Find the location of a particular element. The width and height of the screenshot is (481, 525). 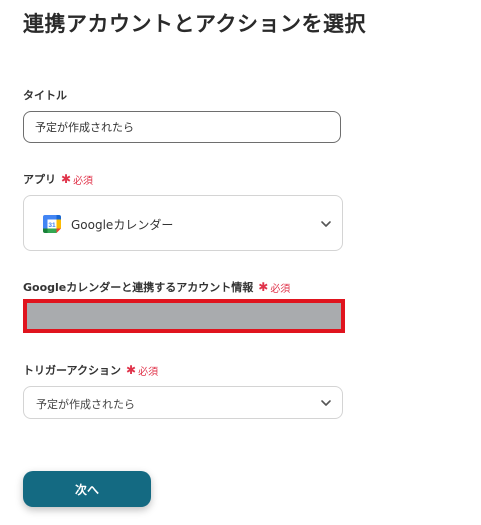

account-field-label: Googleカレンダーと連携するアカウント情報 ✱ 必須 is located at coordinates (156, 287).